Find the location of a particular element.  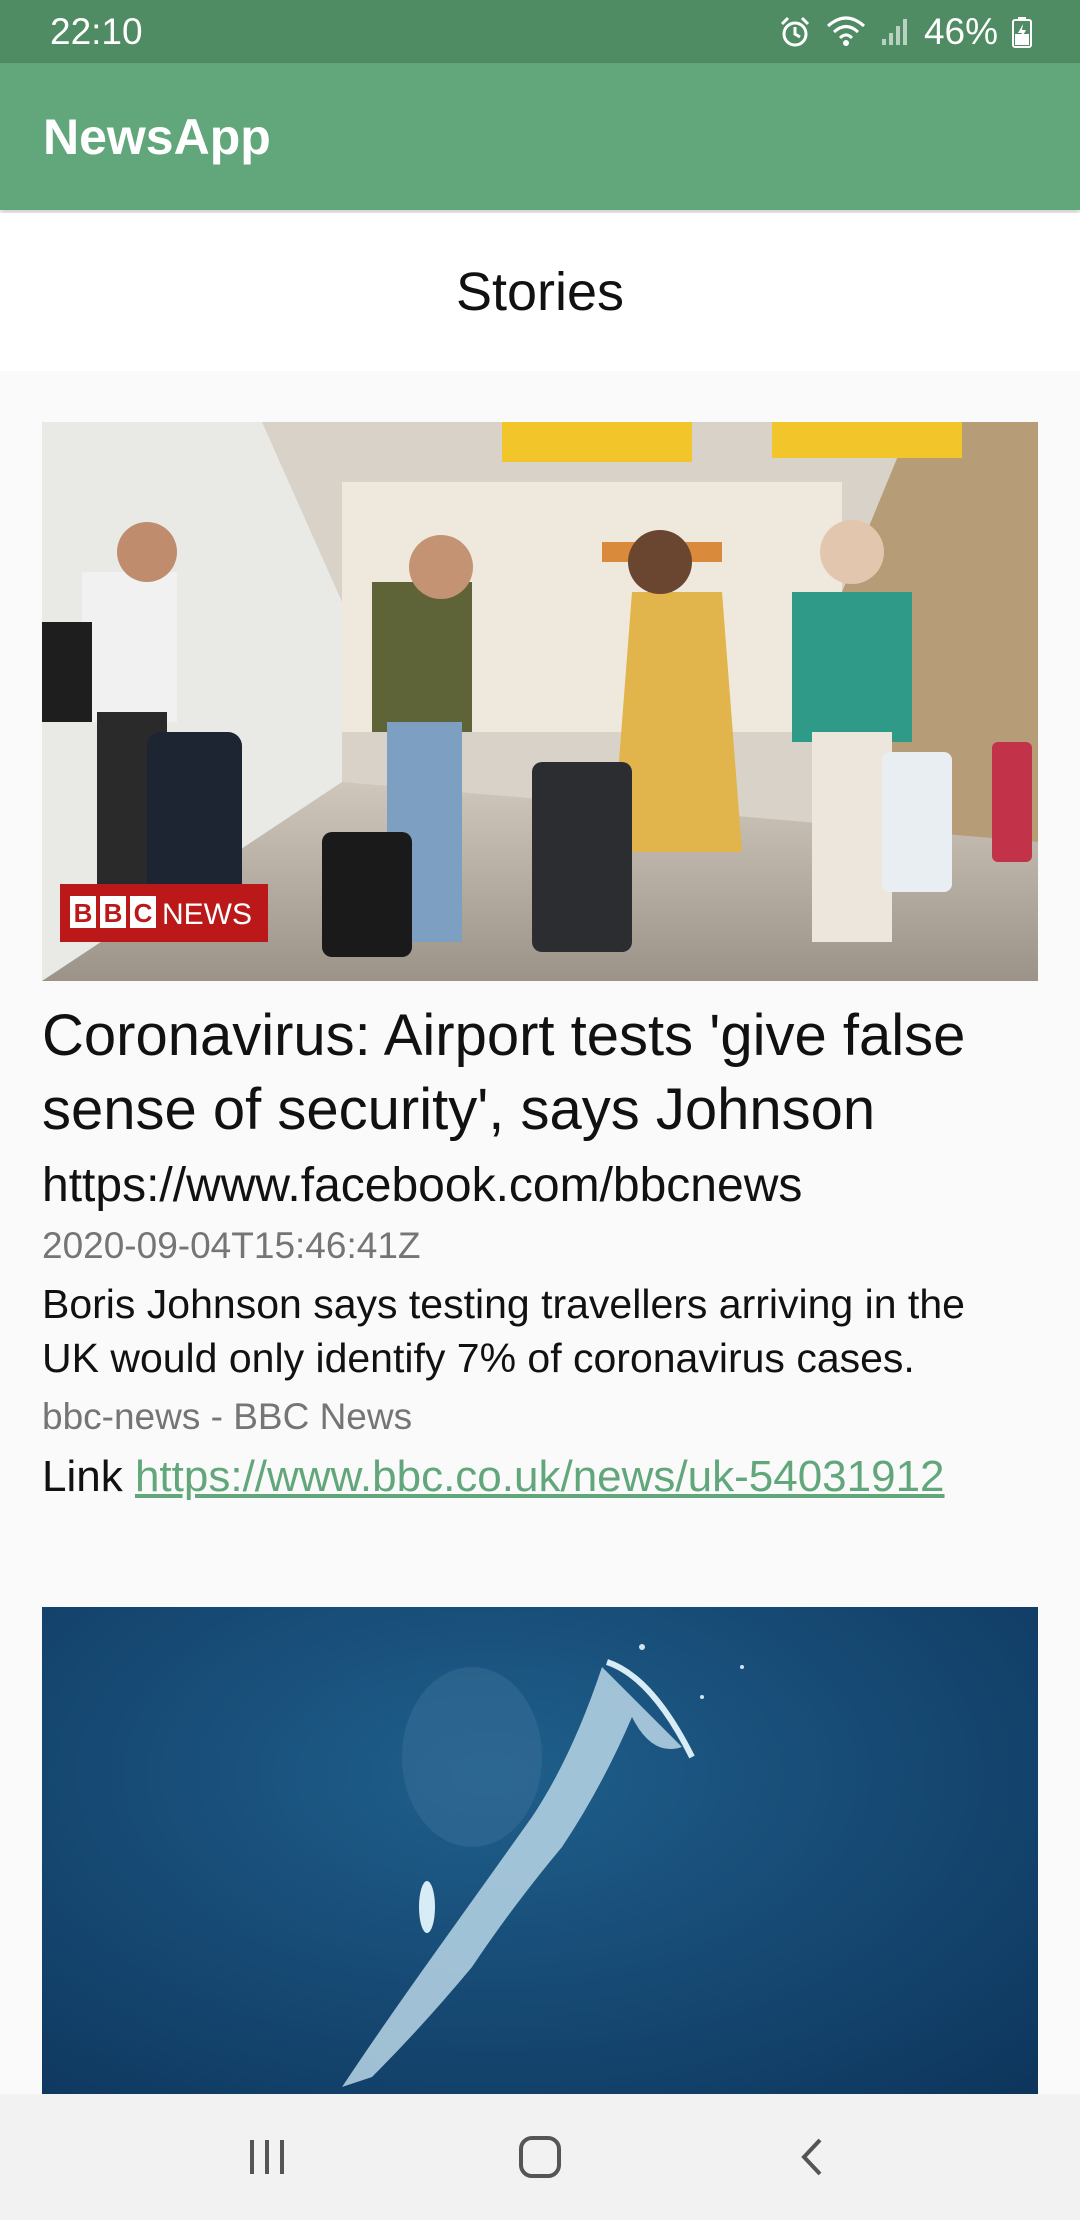

back-icon is located at coordinates (813, 2157).